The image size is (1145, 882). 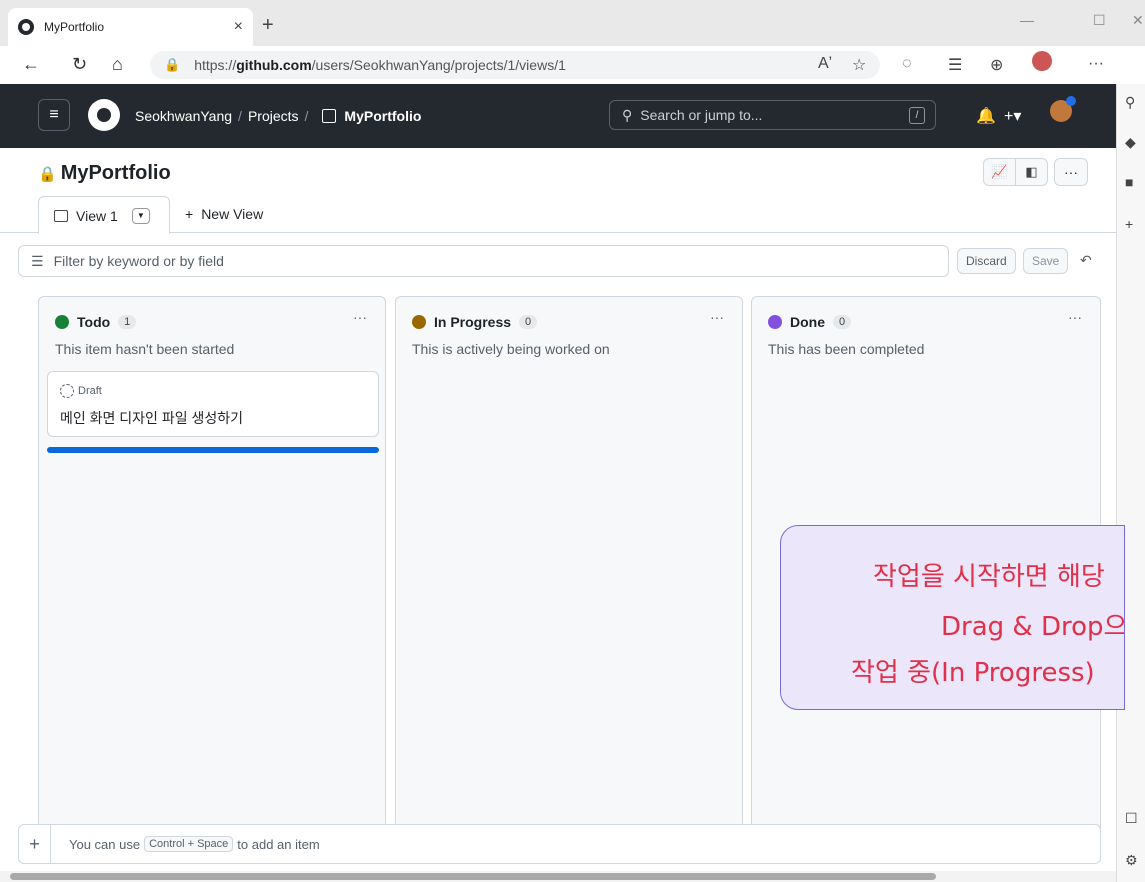 I want to click on collections-icon: ⊕, so click(x=996, y=65).